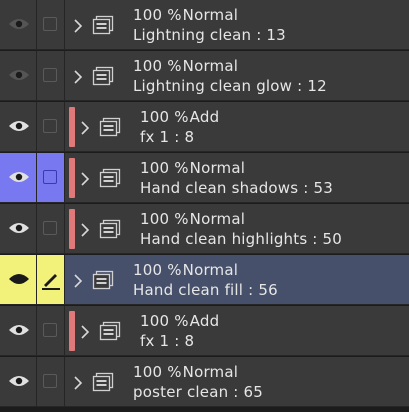 The image size is (409, 412). What do you see at coordinates (204, 76) in the screenshot?
I see `layer-row: 100 %Normal Lightning clean glow : 12` at bounding box center [204, 76].